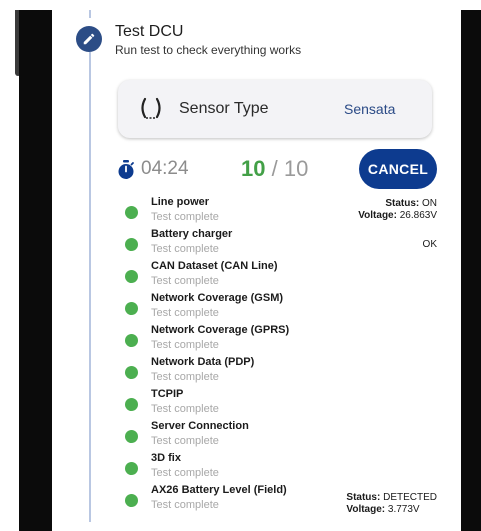 This screenshot has width=481, height=531. I want to click on test-name: AX26 Battery Level (Field), so click(219, 490).